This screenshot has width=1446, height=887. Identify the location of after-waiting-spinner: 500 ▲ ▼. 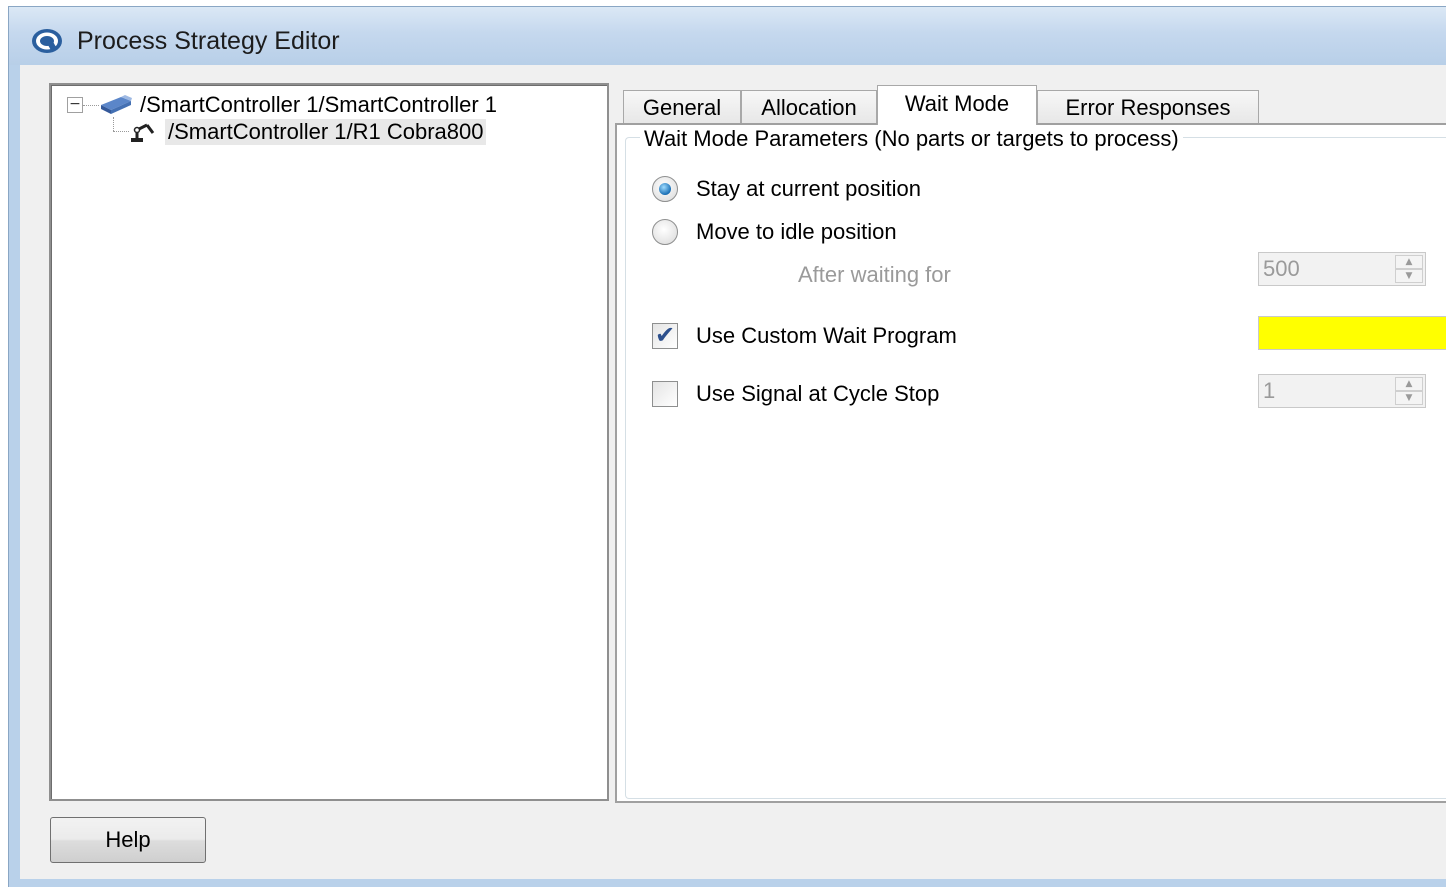
(1342, 269).